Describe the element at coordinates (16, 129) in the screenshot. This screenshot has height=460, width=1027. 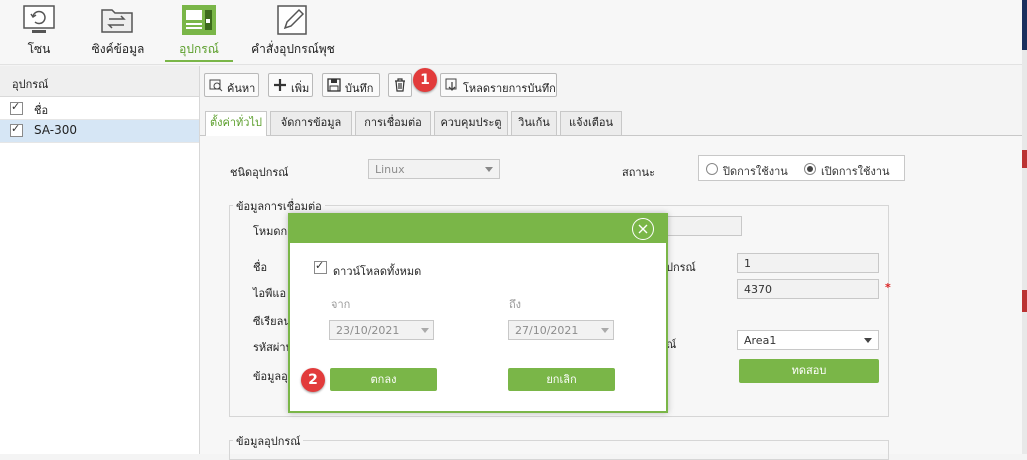
I see `device-checkbox` at that location.